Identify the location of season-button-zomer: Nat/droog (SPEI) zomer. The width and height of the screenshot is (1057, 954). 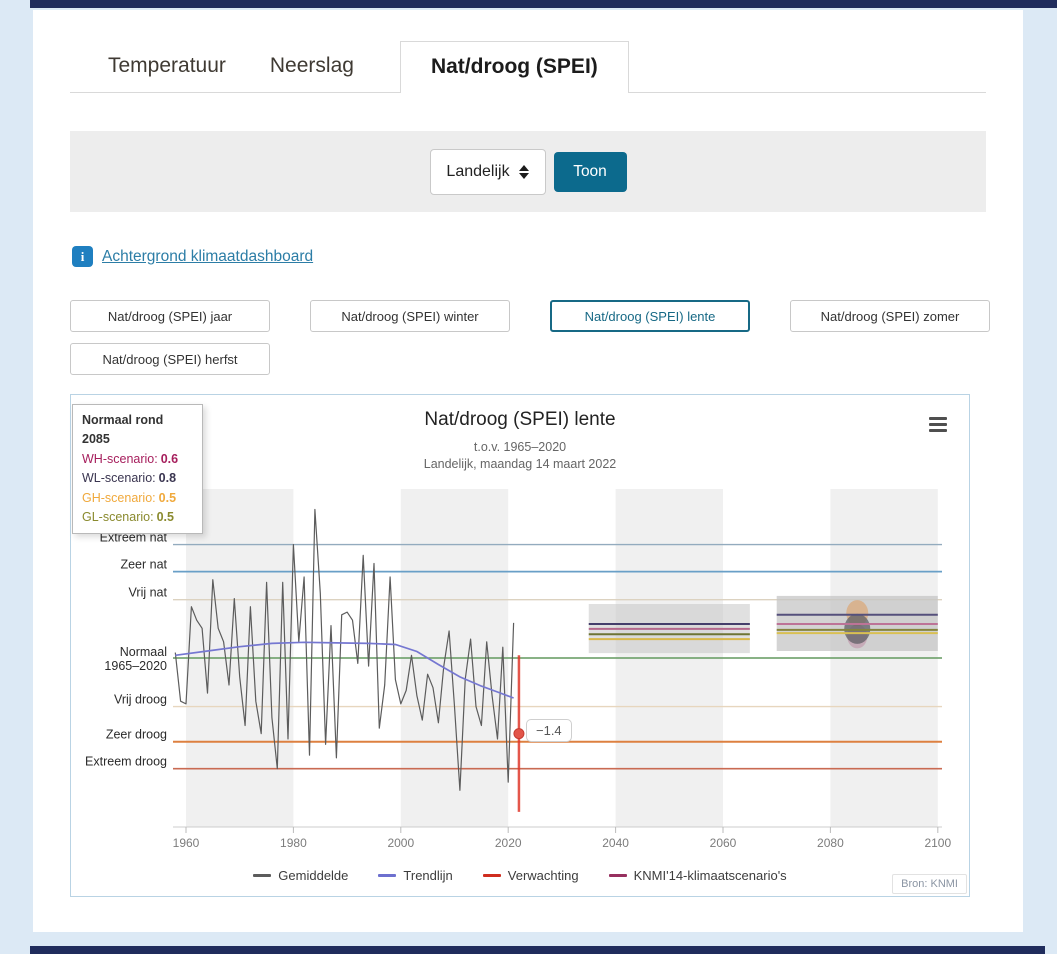
(890, 316).